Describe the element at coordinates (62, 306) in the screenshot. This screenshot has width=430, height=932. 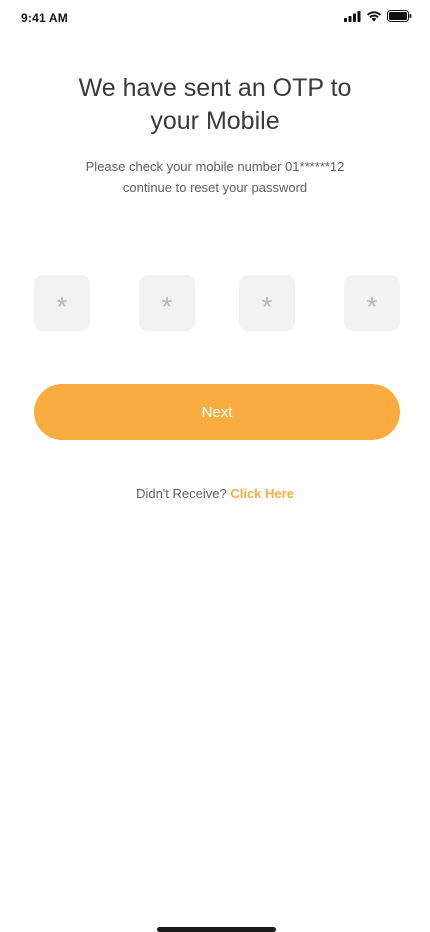
I see `otp-digit-1: *` at that location.